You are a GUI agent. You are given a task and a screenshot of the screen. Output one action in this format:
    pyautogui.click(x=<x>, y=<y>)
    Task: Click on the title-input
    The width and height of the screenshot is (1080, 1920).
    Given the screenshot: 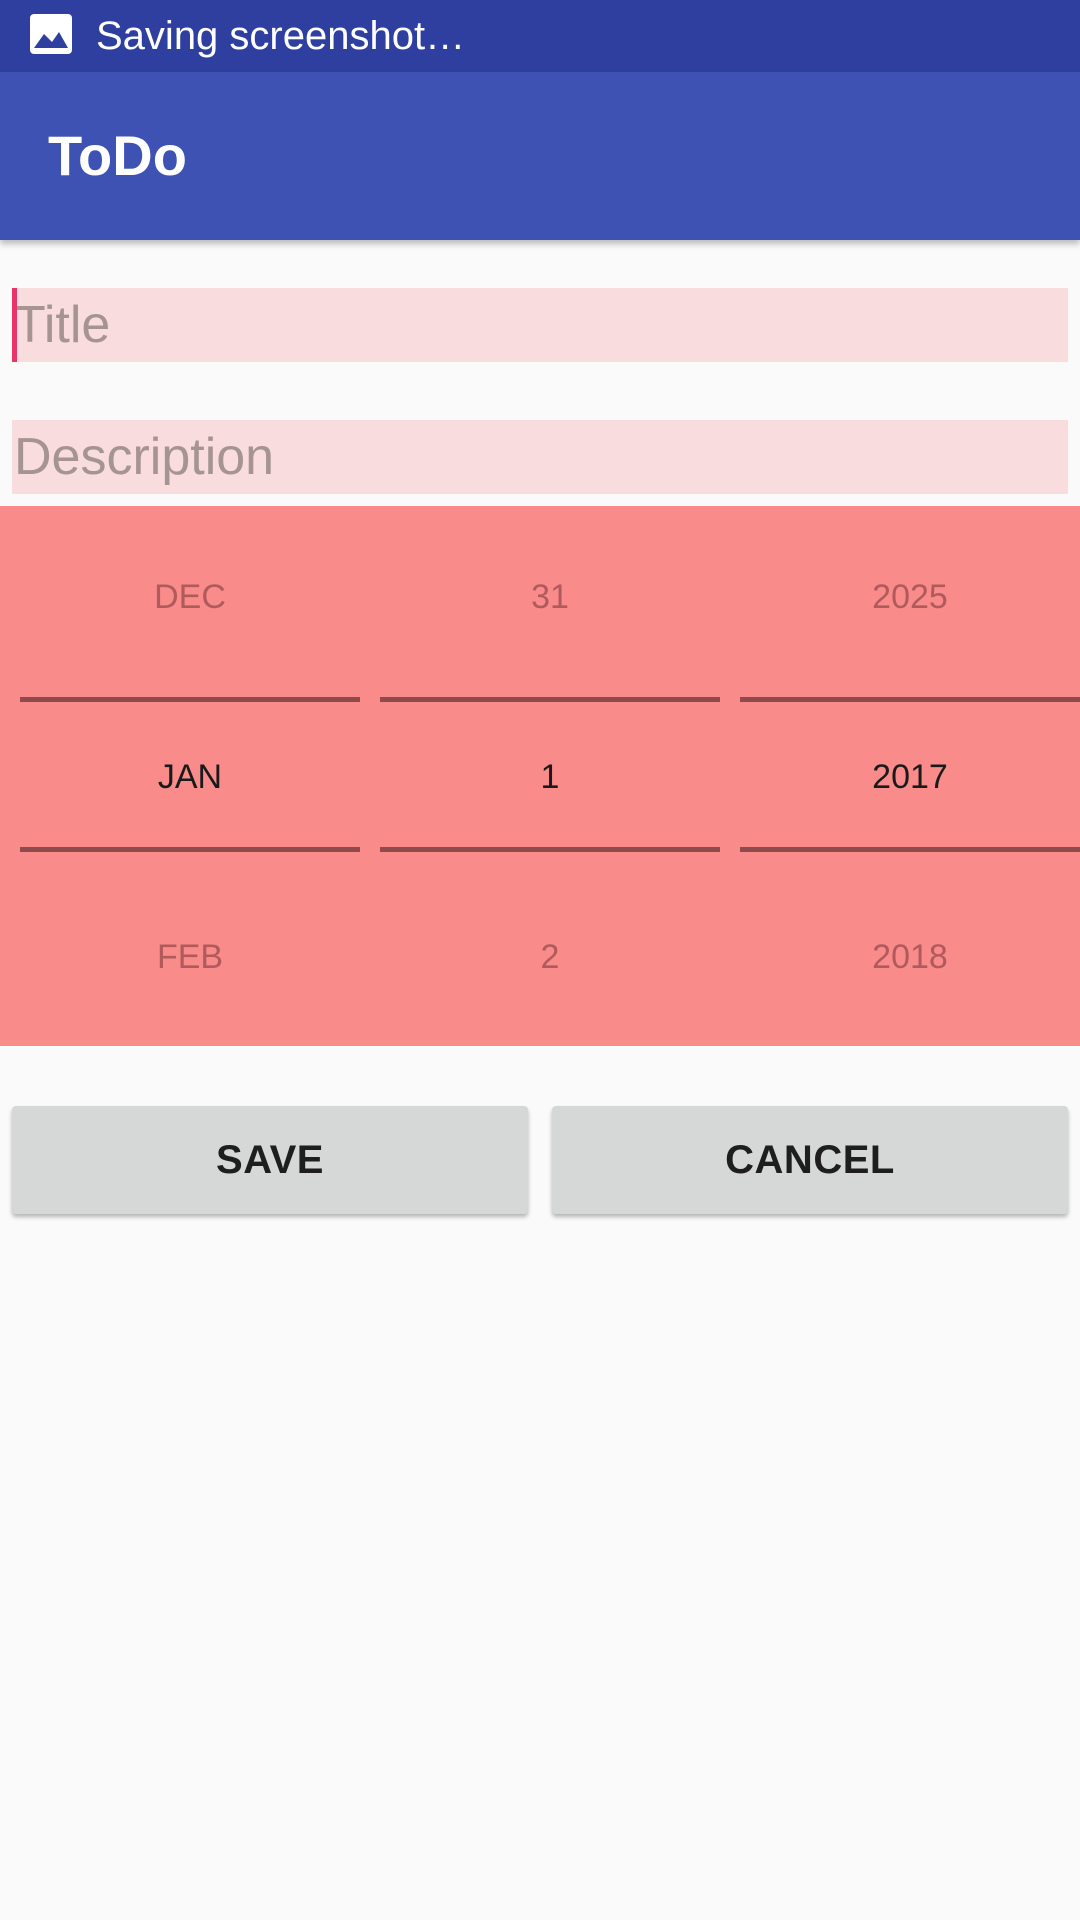 What is the action you would take?
    pyautogui.click(x=540, y=325)
    